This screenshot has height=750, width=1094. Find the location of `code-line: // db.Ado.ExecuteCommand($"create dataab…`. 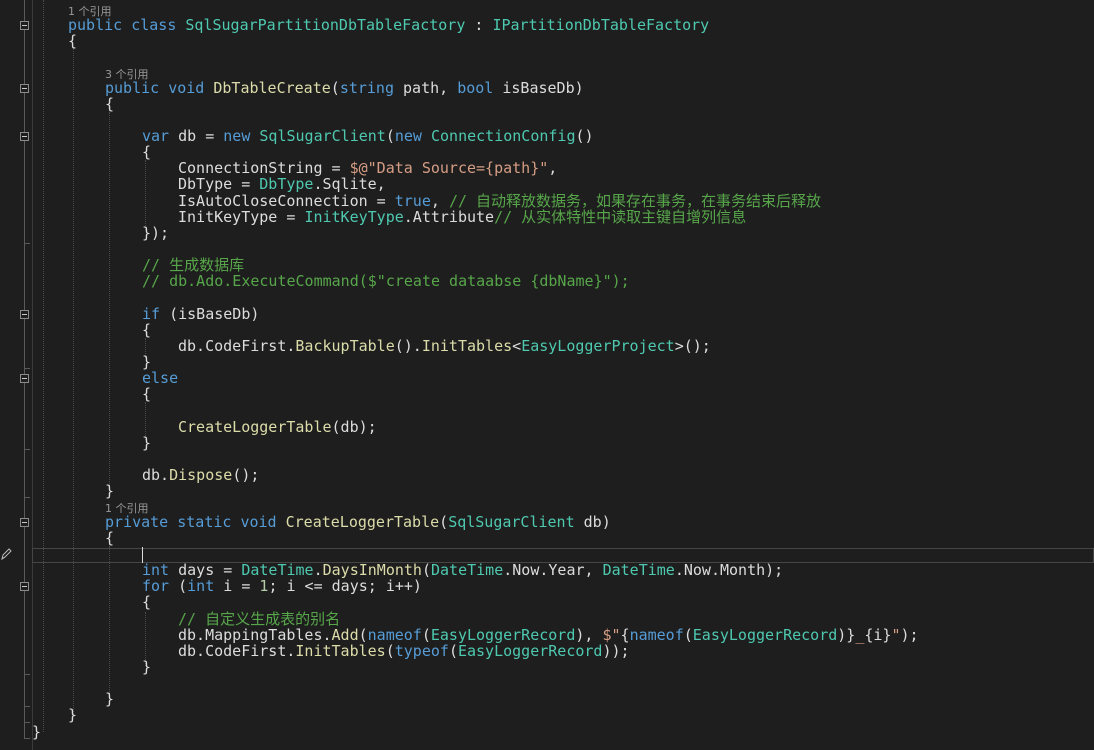

code-line: // db.Ado.ExecuteCommand($"create dataab… is located at coordinates (386, 281).